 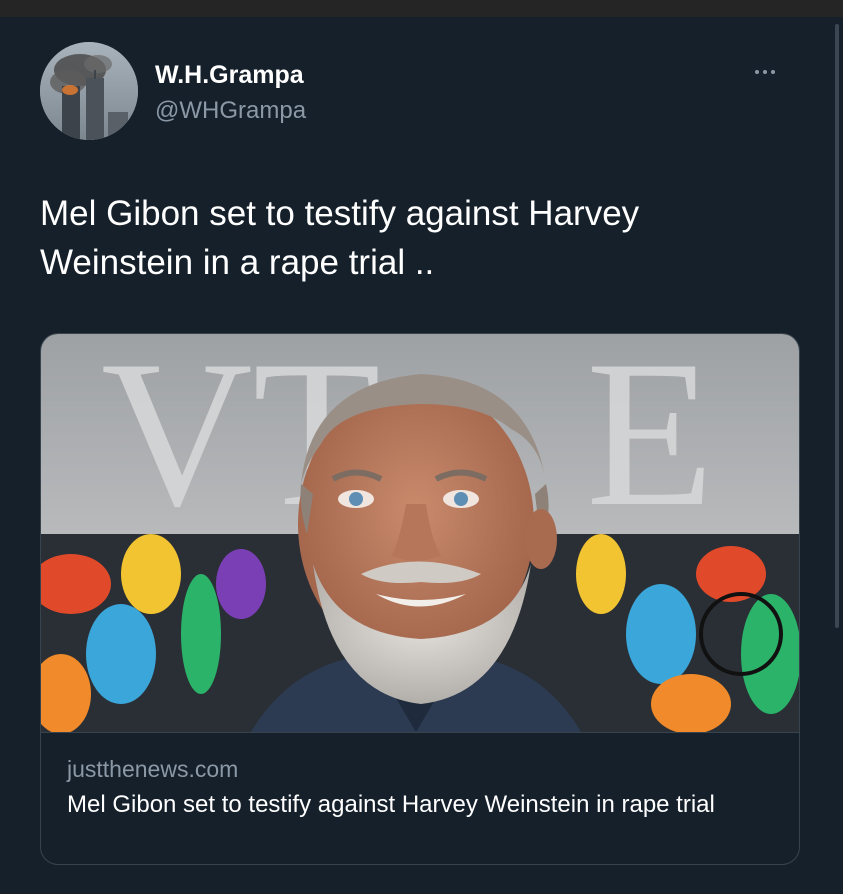 What do you see at coordinates (229, 75) in the screenshot?
I see `author-name: W.H.Grampa` at bounding box center [229, 75].